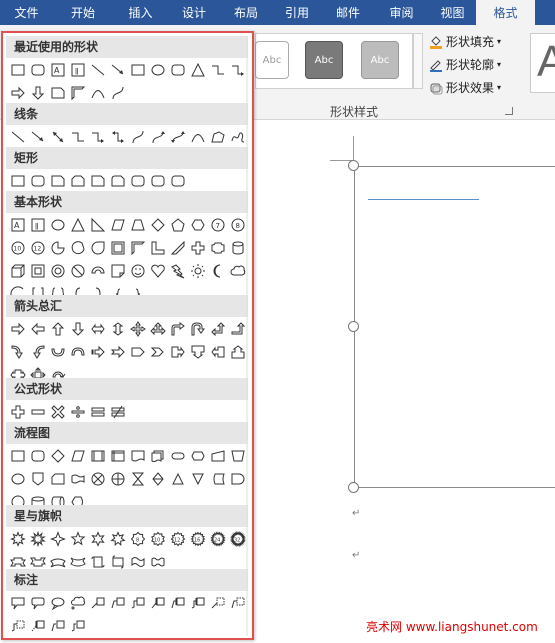 The image size is (555, 643). Describe the element at coordinates (401, 12) in the screenshot. I see `tab-review: 审阅` at that location.